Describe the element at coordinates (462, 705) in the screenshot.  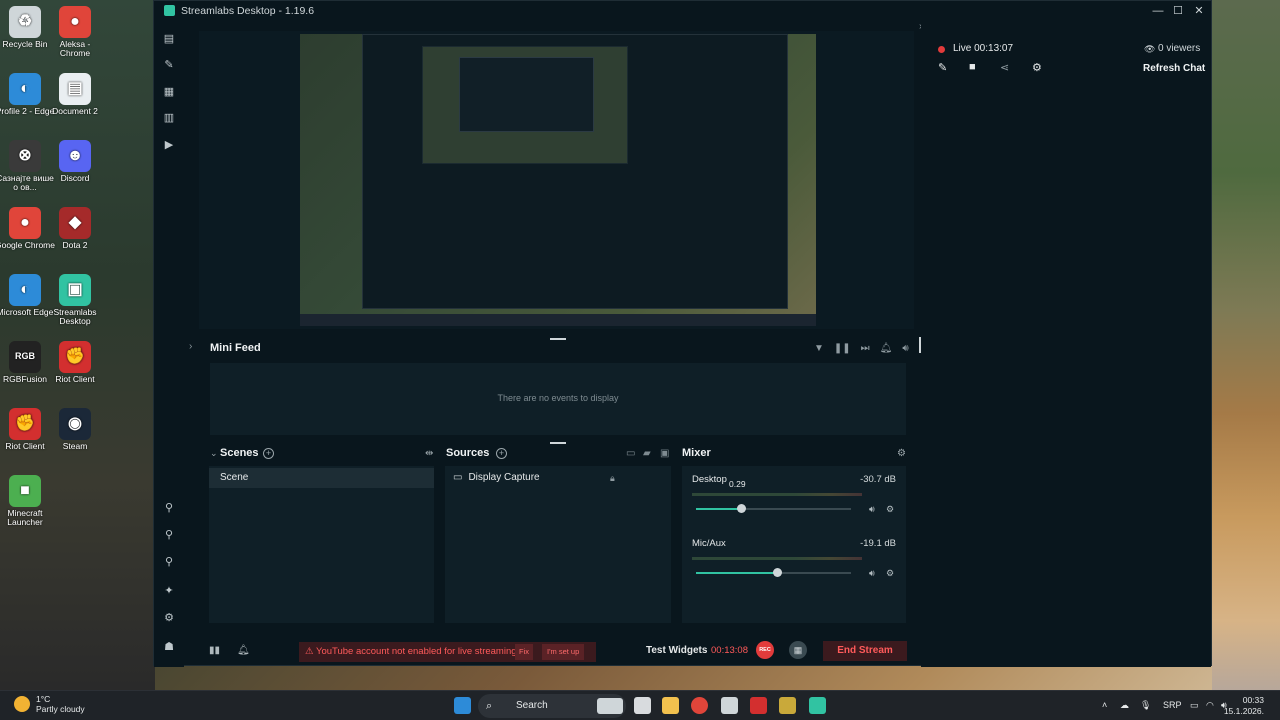
I see `windows-start-icon` at that location.